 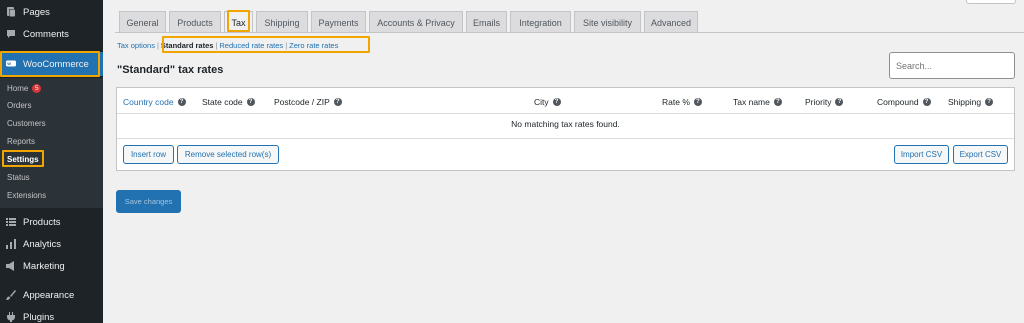 What do you see at coordinates (50, 64) in the screenshot?
I see `woocommerce-highlight` at bounding box center [50, 64].